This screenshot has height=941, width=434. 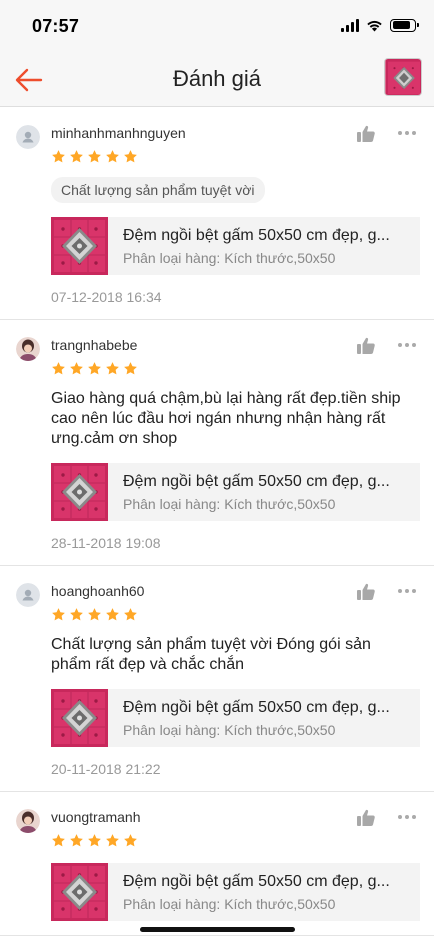 I want to click on battery-level, so click(x=401, y=25).